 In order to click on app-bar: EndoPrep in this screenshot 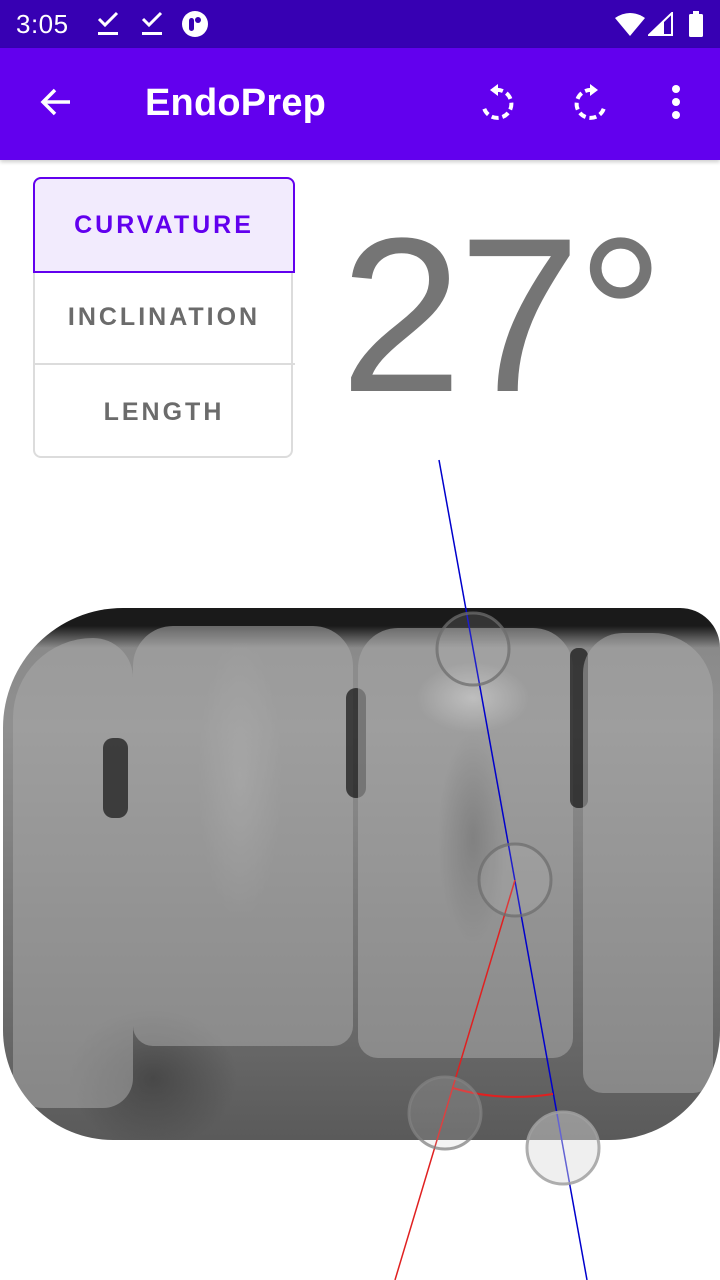, I will do `click(360, 104)`.